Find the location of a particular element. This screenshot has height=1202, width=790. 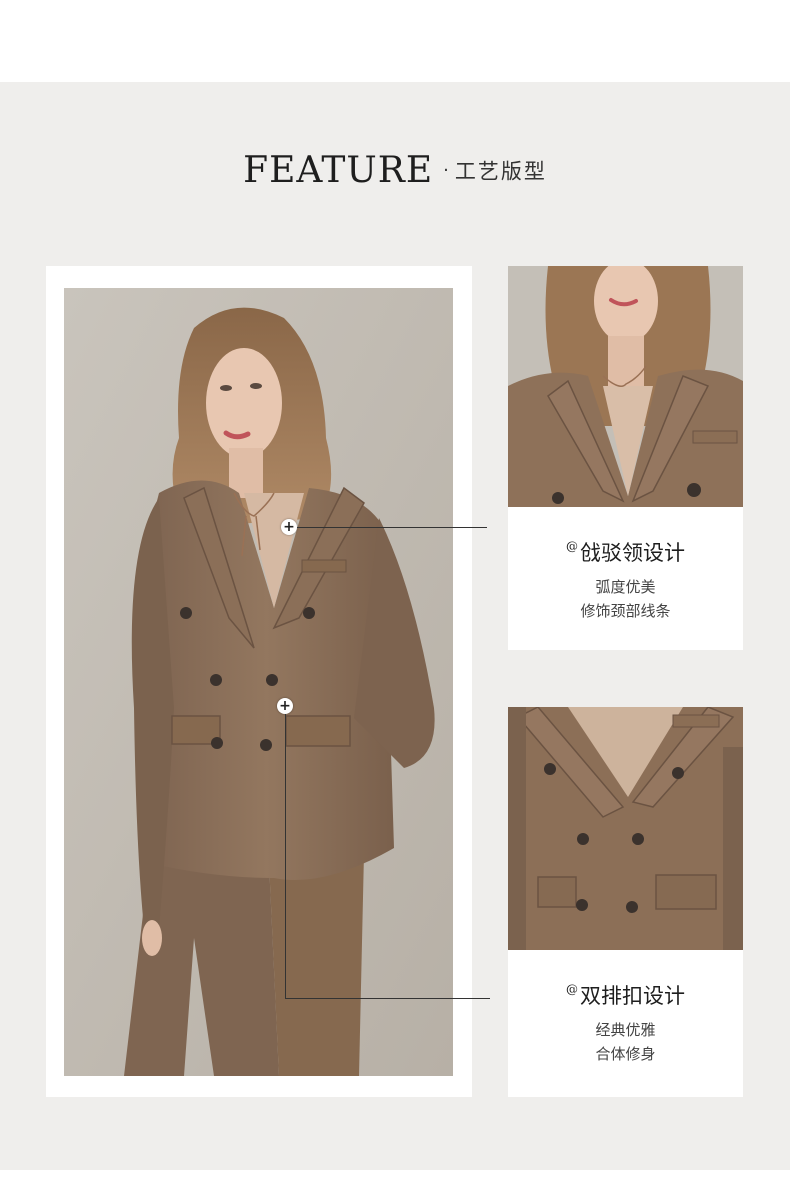

section-heading: FEATURE · 工艺版型 is located at coordinates (395, 170).